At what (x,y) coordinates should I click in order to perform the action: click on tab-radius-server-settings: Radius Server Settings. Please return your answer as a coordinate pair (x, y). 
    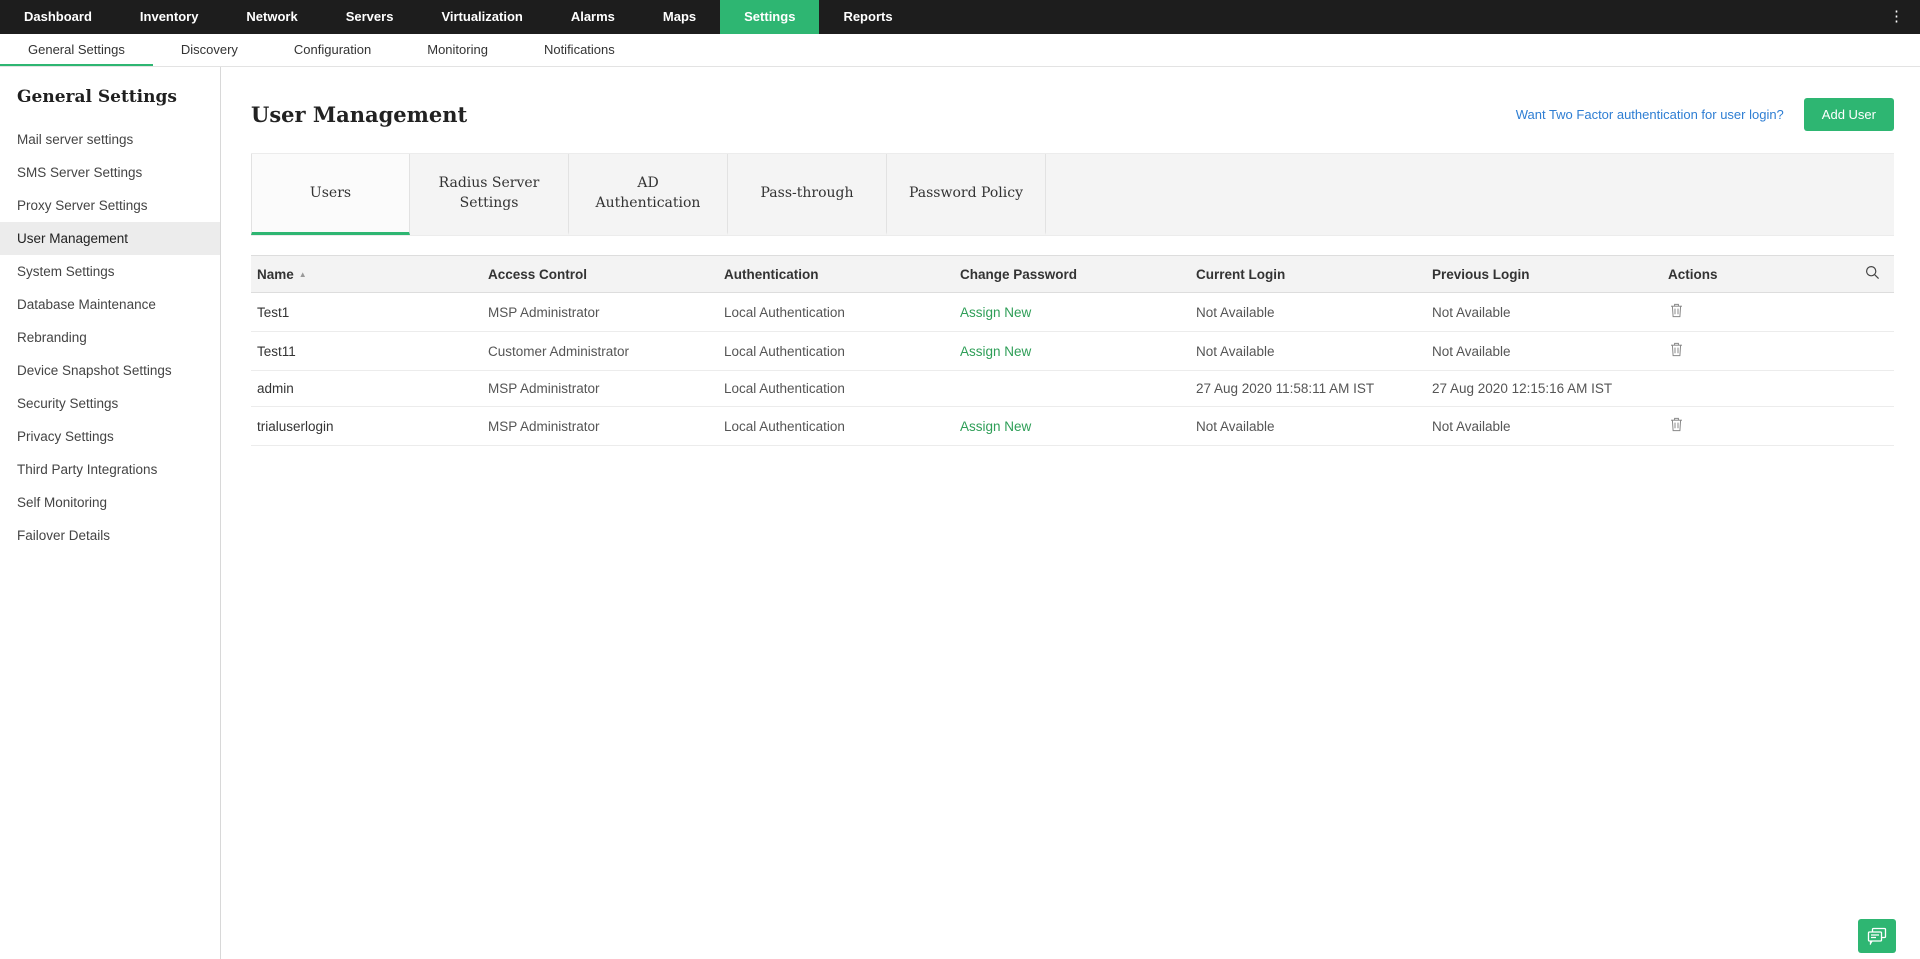
    Looking at the image, I should click on (489, 194).